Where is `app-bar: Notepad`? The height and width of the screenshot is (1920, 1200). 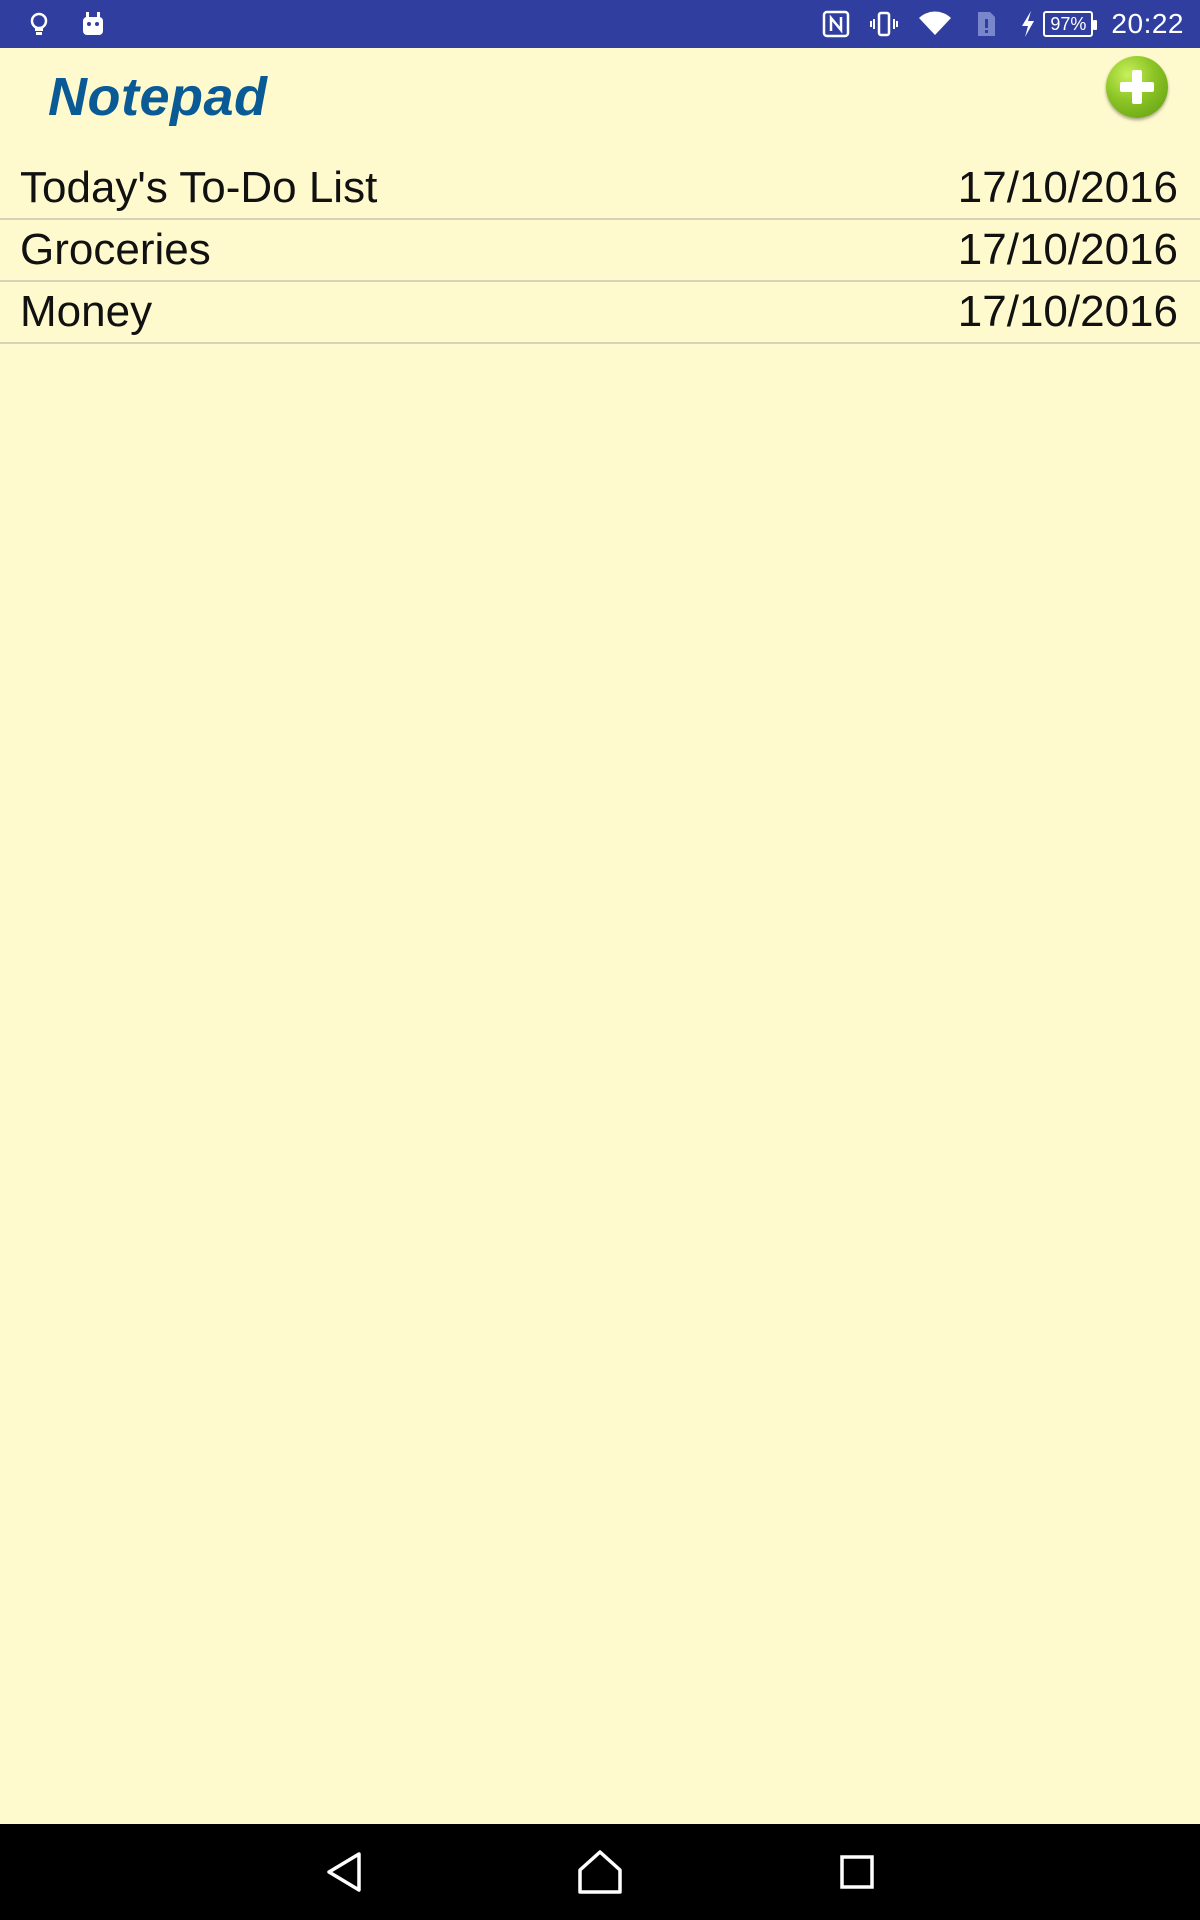 app-bar: Notepad is located at coordinates (600, 103).